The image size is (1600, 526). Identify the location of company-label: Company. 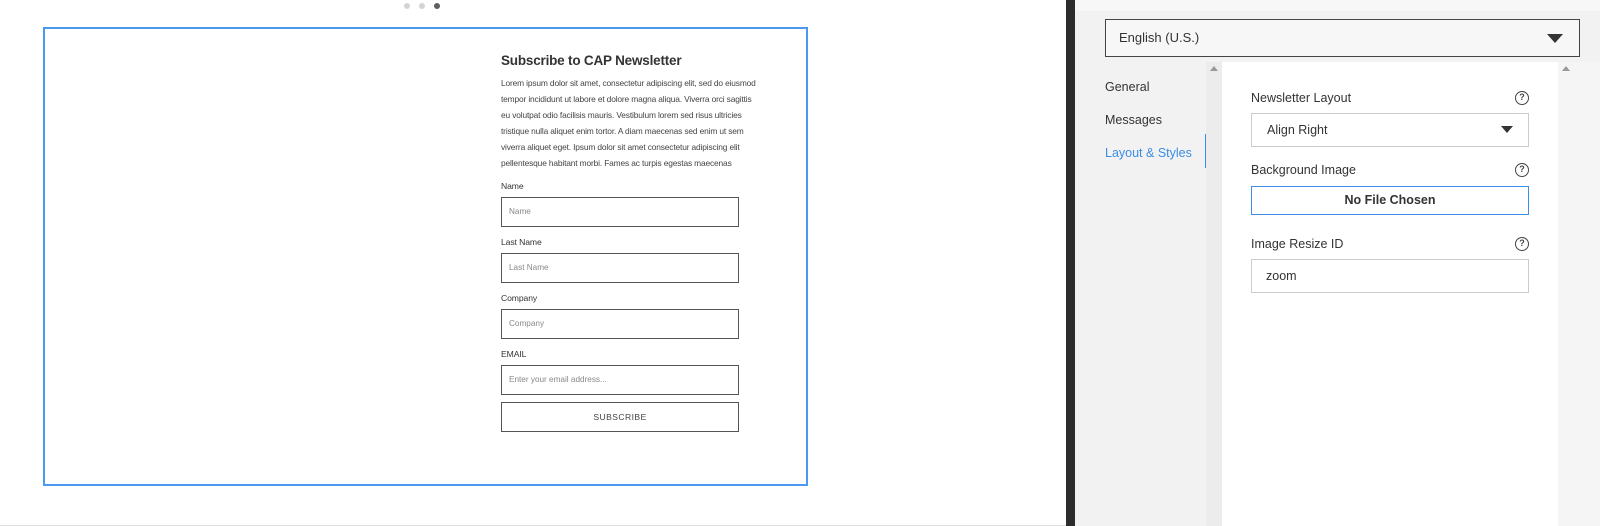
(519, 298).